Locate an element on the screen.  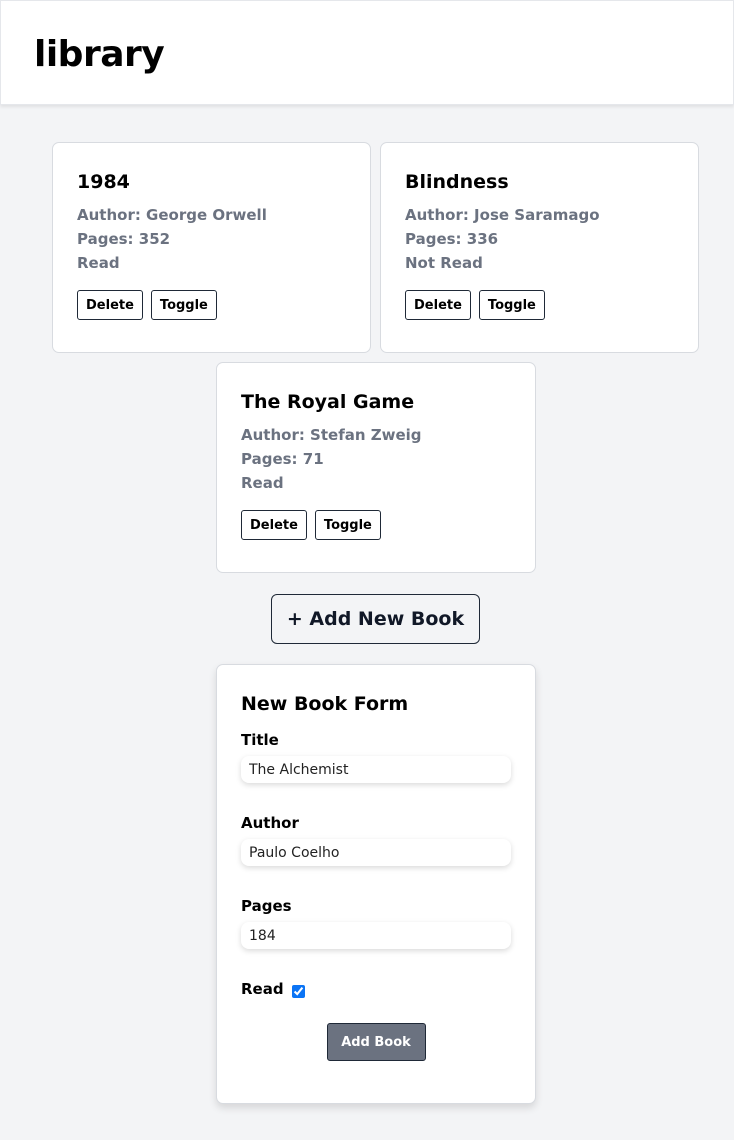
read-label: Read is located at coordinates (262, 989).